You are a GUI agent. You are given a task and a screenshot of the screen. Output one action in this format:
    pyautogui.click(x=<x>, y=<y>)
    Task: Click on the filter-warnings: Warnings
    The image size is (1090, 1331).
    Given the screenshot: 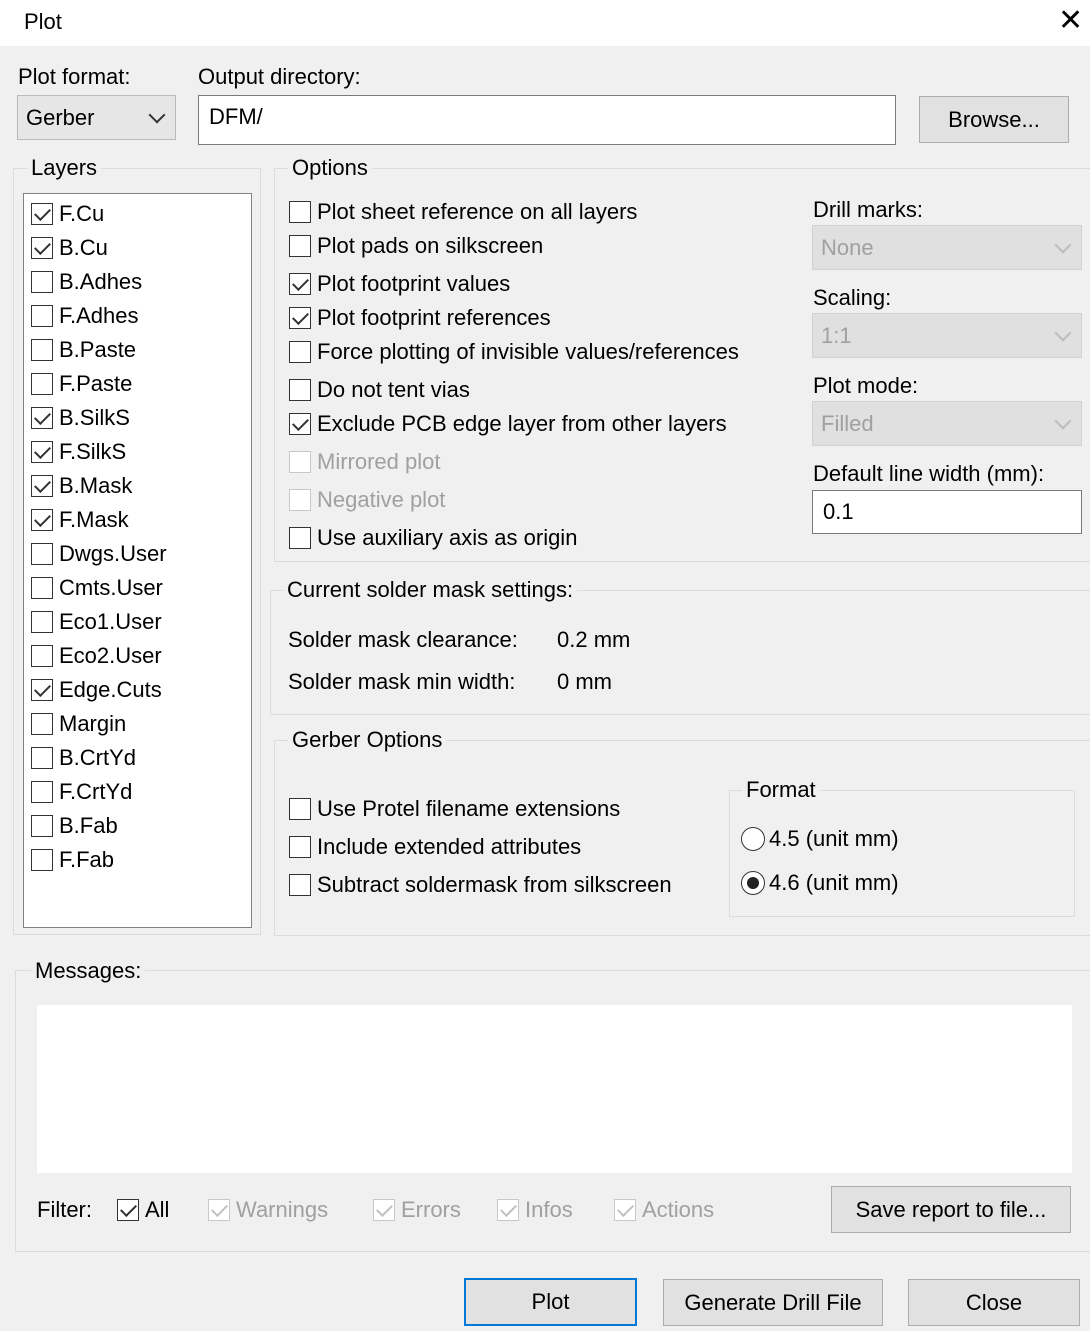 What is the action you would take?
    pyautogui.click(x=268, y=1210)
    